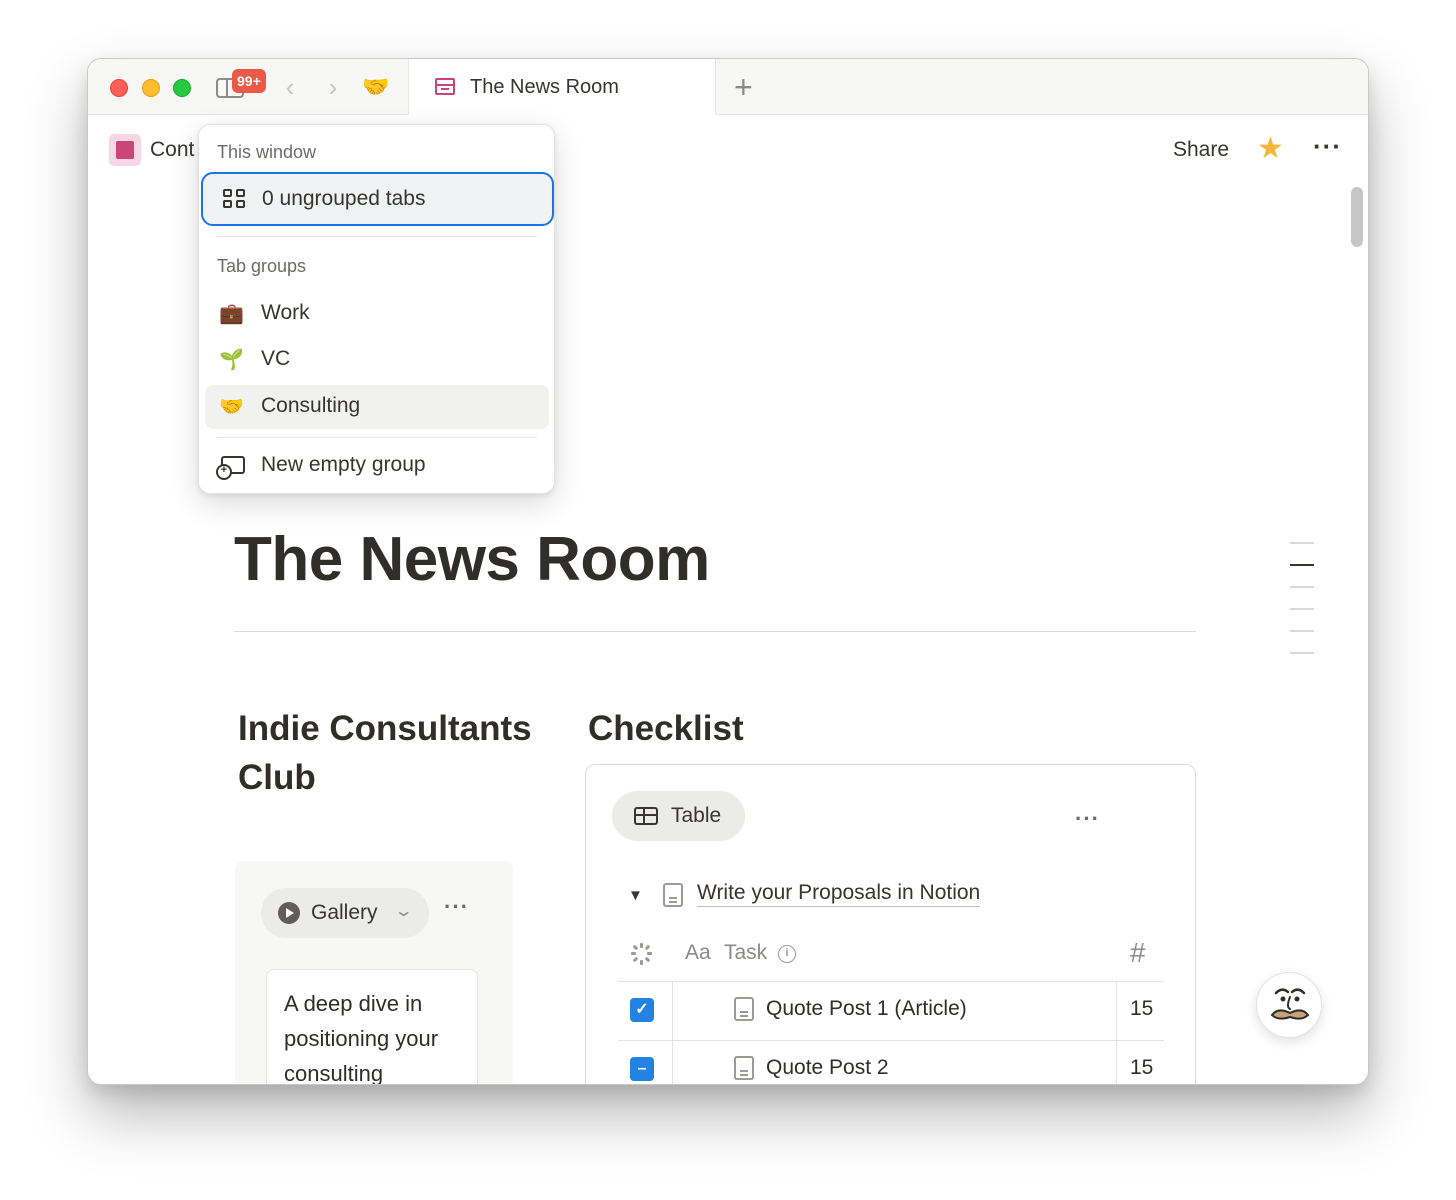 This screenshot has height=1200, width=1456. What do you see at coordinates (230, 468) in the screenshot?
I see `new-group-icon` at bounding box center [230, 468].